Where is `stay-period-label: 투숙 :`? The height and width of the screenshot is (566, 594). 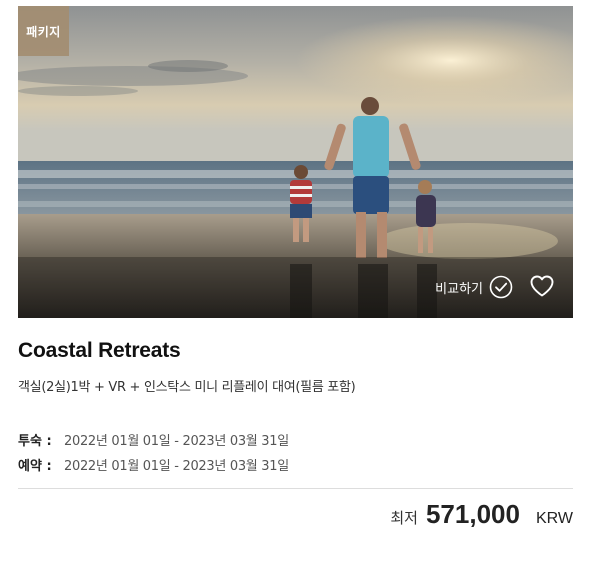 stay-period-label: 투숙 : is located at coordinates (35, 441).